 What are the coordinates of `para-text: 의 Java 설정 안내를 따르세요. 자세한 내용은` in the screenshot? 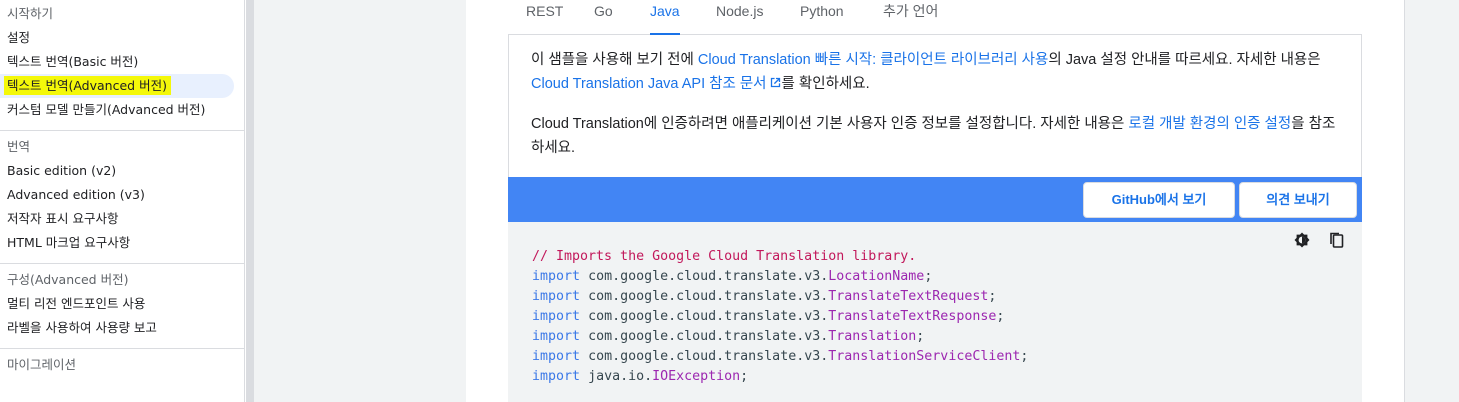 It's located at (1184, 60).